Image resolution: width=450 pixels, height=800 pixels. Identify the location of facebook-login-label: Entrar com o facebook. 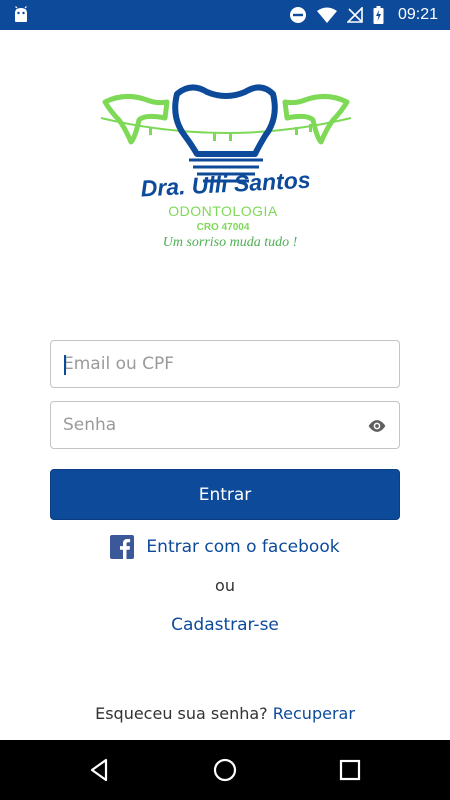
(243, 547).